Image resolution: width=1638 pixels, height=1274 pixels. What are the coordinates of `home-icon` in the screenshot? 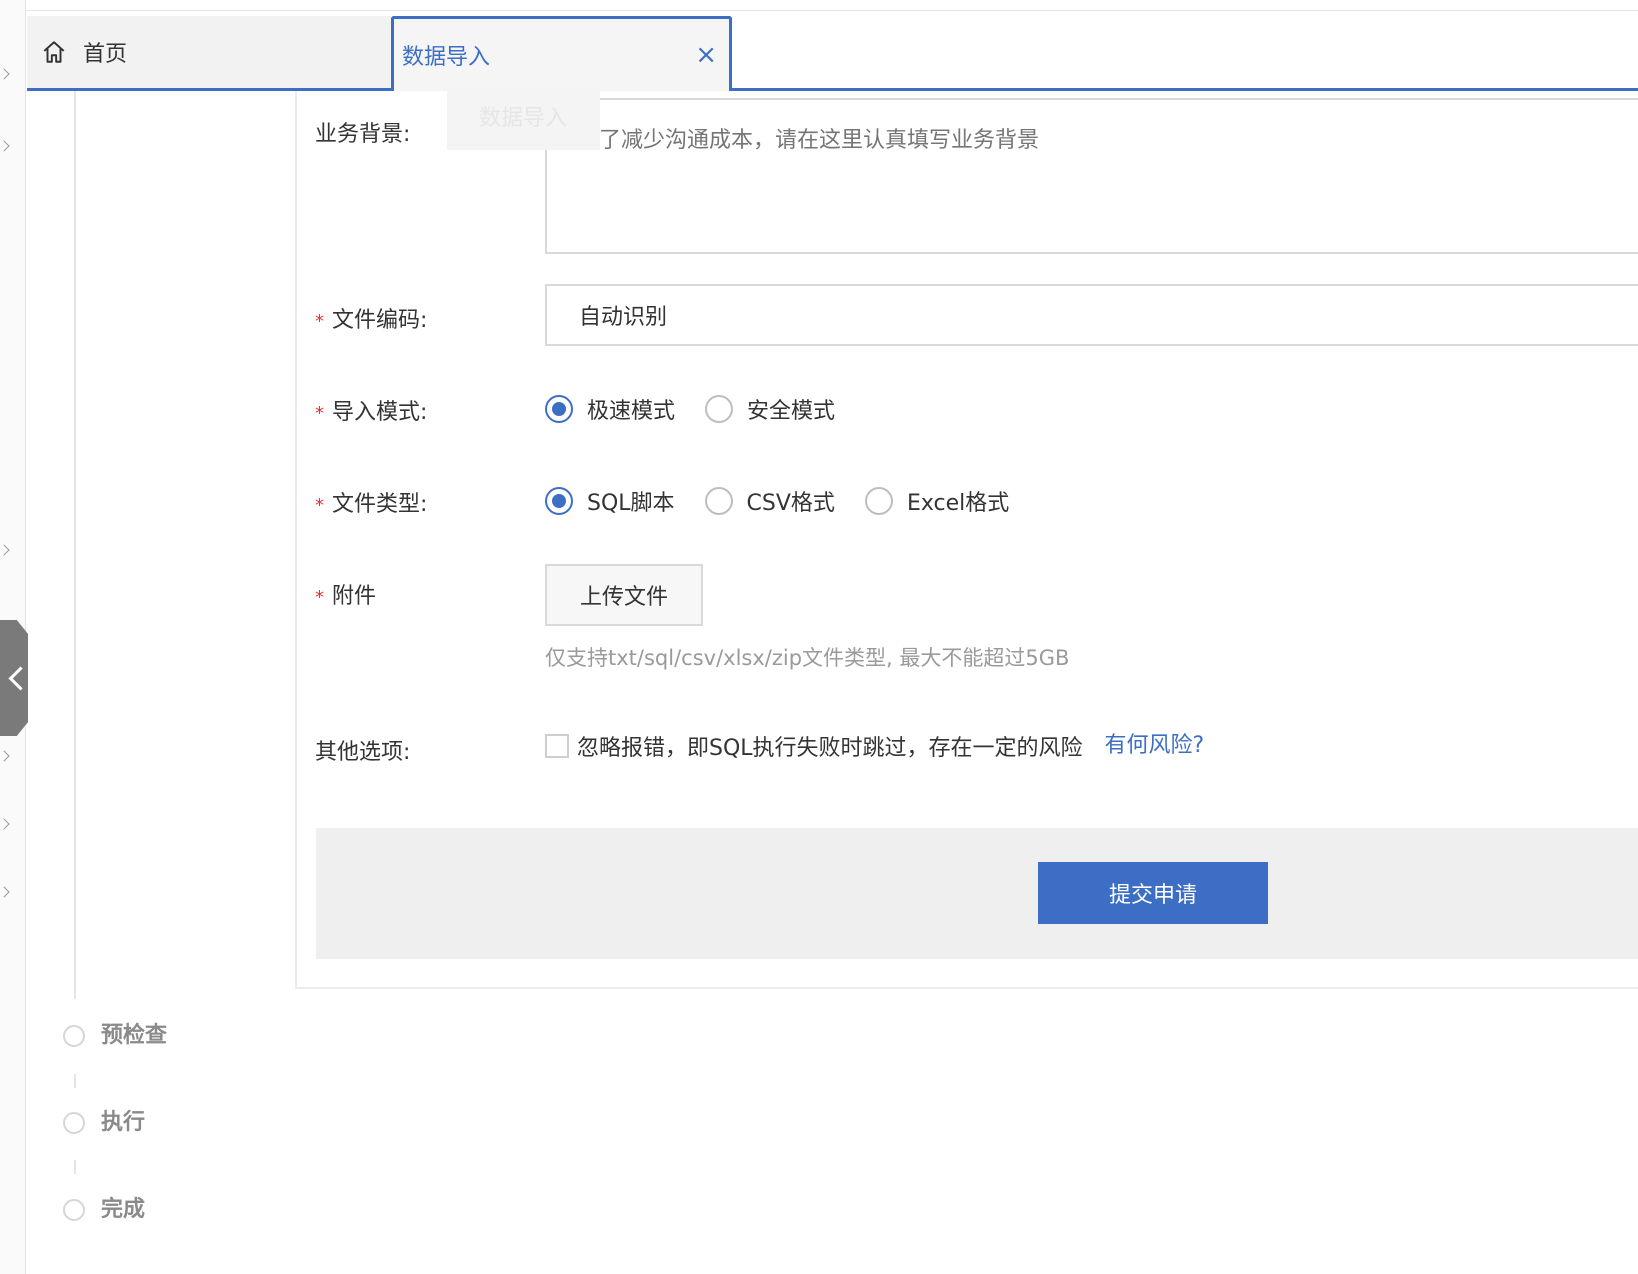 It's located at (54, 52).